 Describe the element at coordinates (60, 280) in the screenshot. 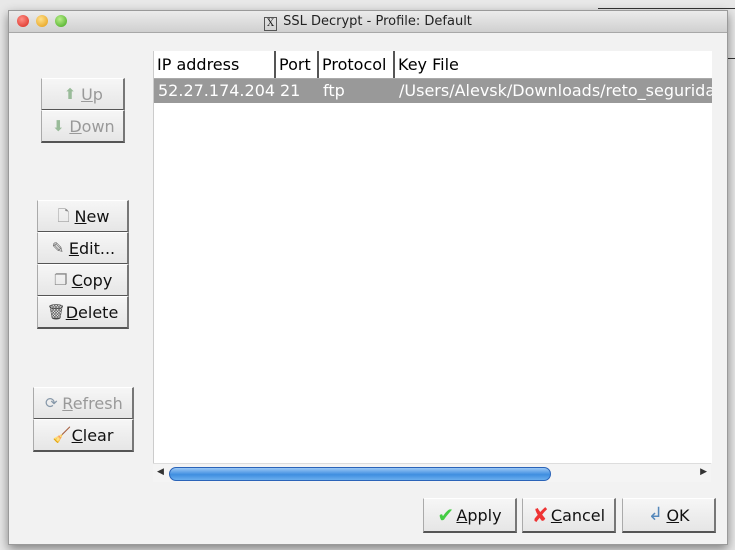

I see `copy-icon: ❐` at that location.